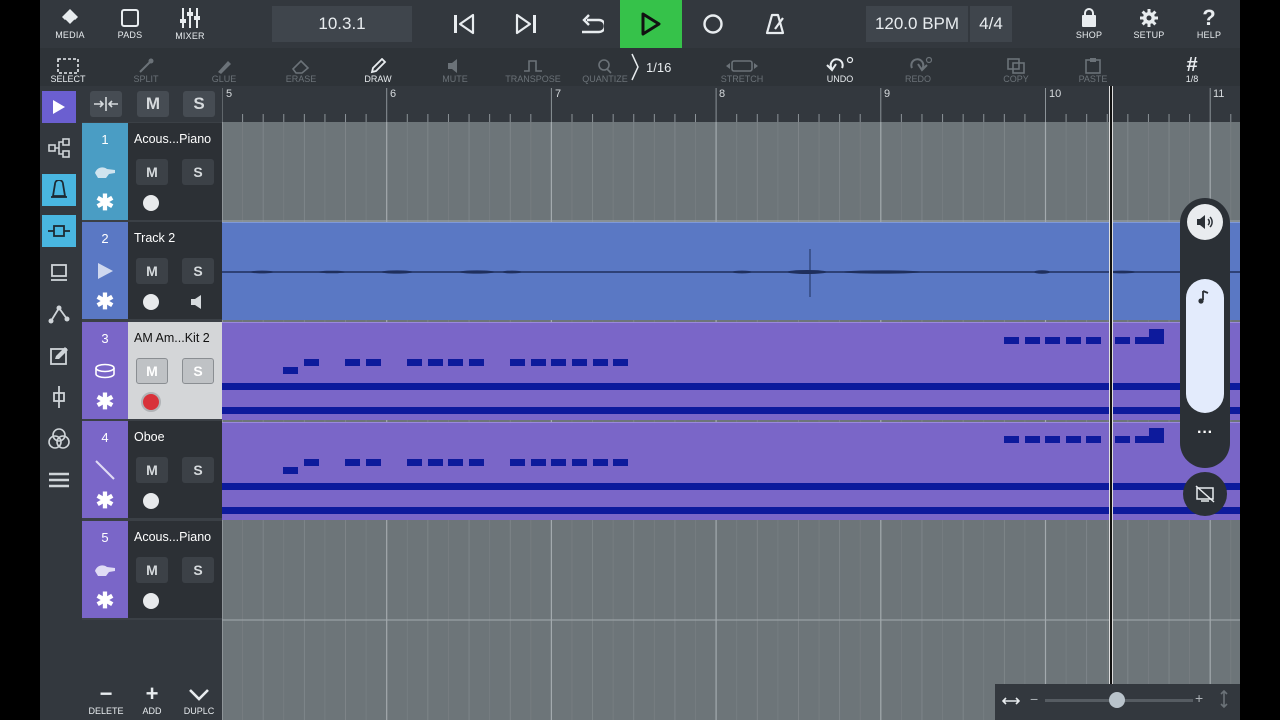  Describe the element at coordinates (152, 700) in the screenshot. I see `add-track-button: + ADD` at that location.